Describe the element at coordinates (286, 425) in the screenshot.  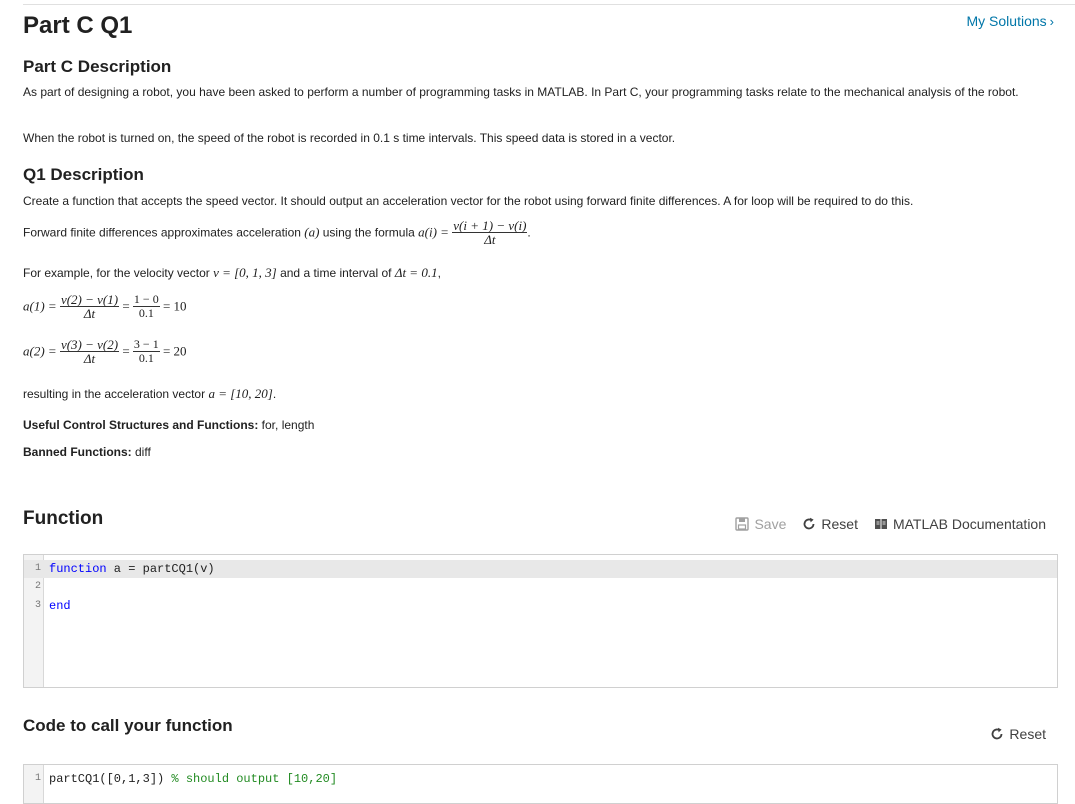
I see `useful-value: for, length` at that location.